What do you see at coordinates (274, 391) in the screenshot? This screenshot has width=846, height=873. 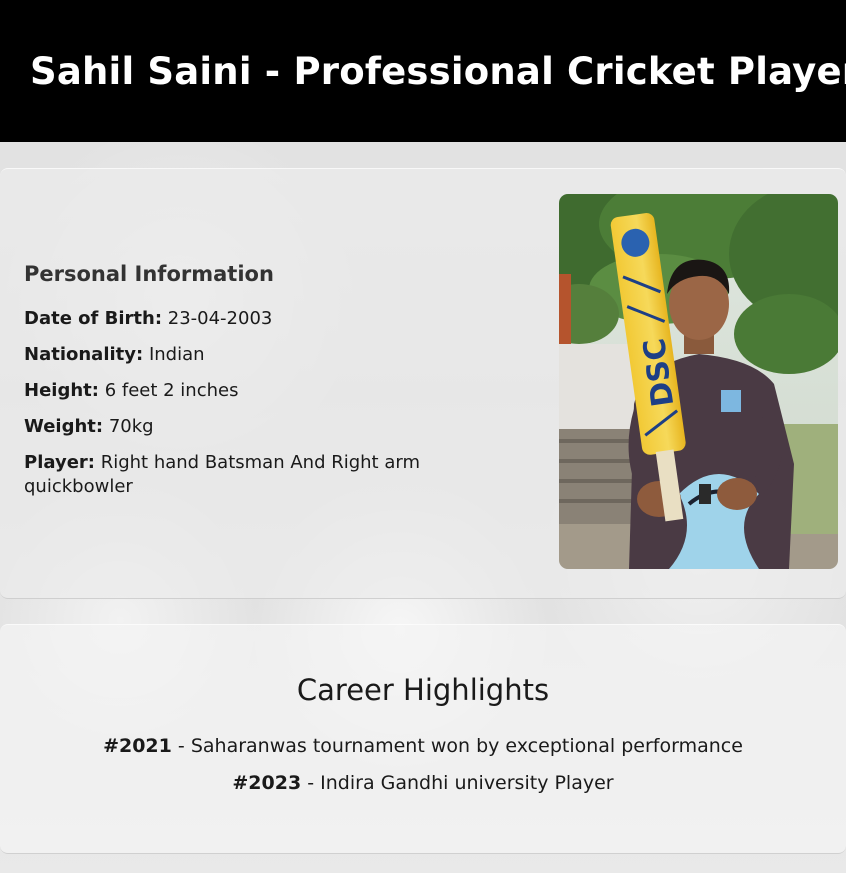 I see `height-row: Height: 6 feet 2 inches` at bounding box center [274, 391].